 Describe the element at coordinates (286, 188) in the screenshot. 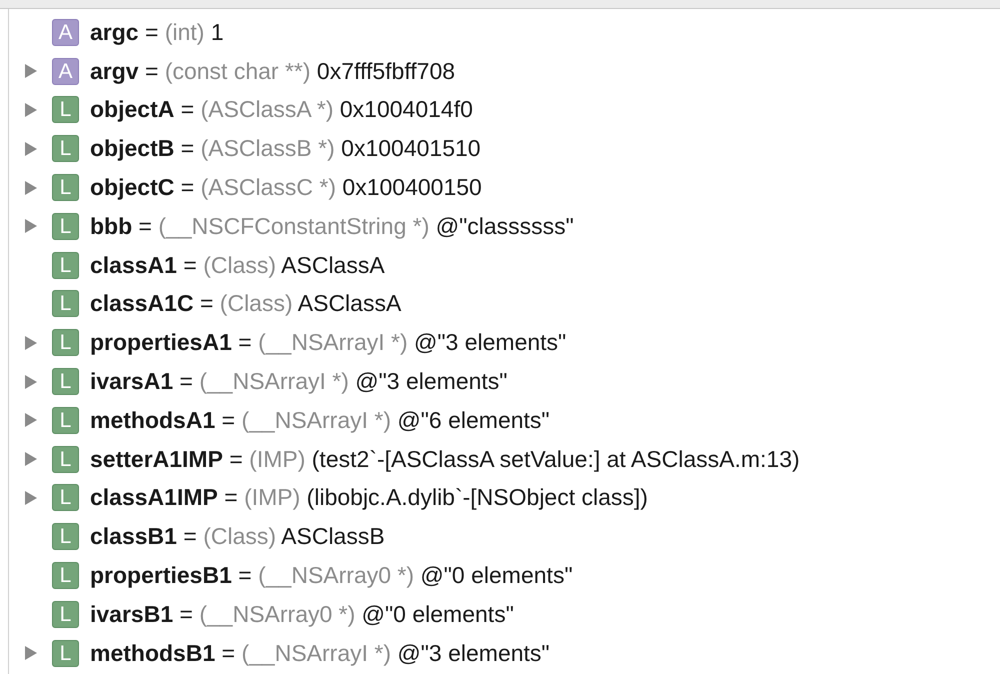

I see `variable-entry: objectC = (ASClassC *) 0x100400150` at that location.